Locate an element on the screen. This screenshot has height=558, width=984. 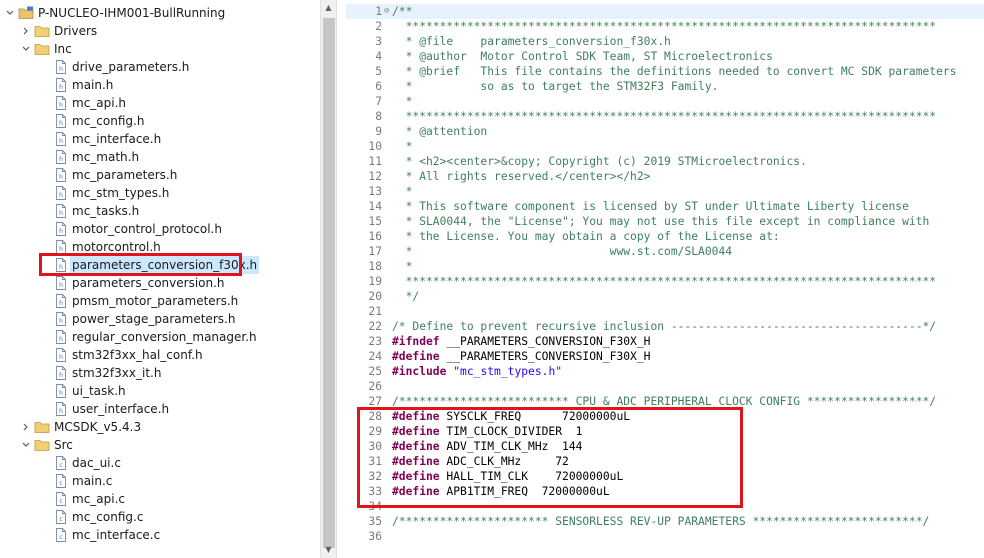
tree-item-label: mc_api.h is located at coordinates (99, 103).